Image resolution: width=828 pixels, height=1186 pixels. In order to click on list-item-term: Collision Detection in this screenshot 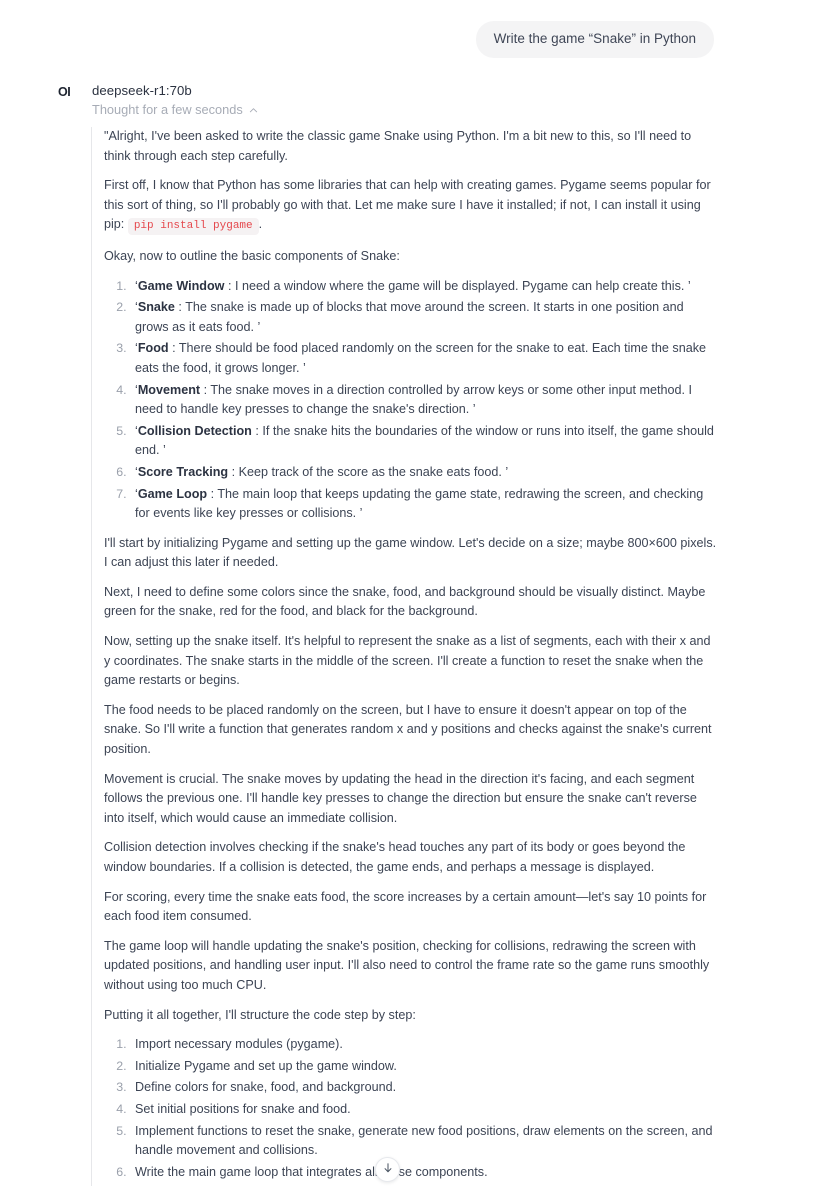, I will do `click(194, 430)`.